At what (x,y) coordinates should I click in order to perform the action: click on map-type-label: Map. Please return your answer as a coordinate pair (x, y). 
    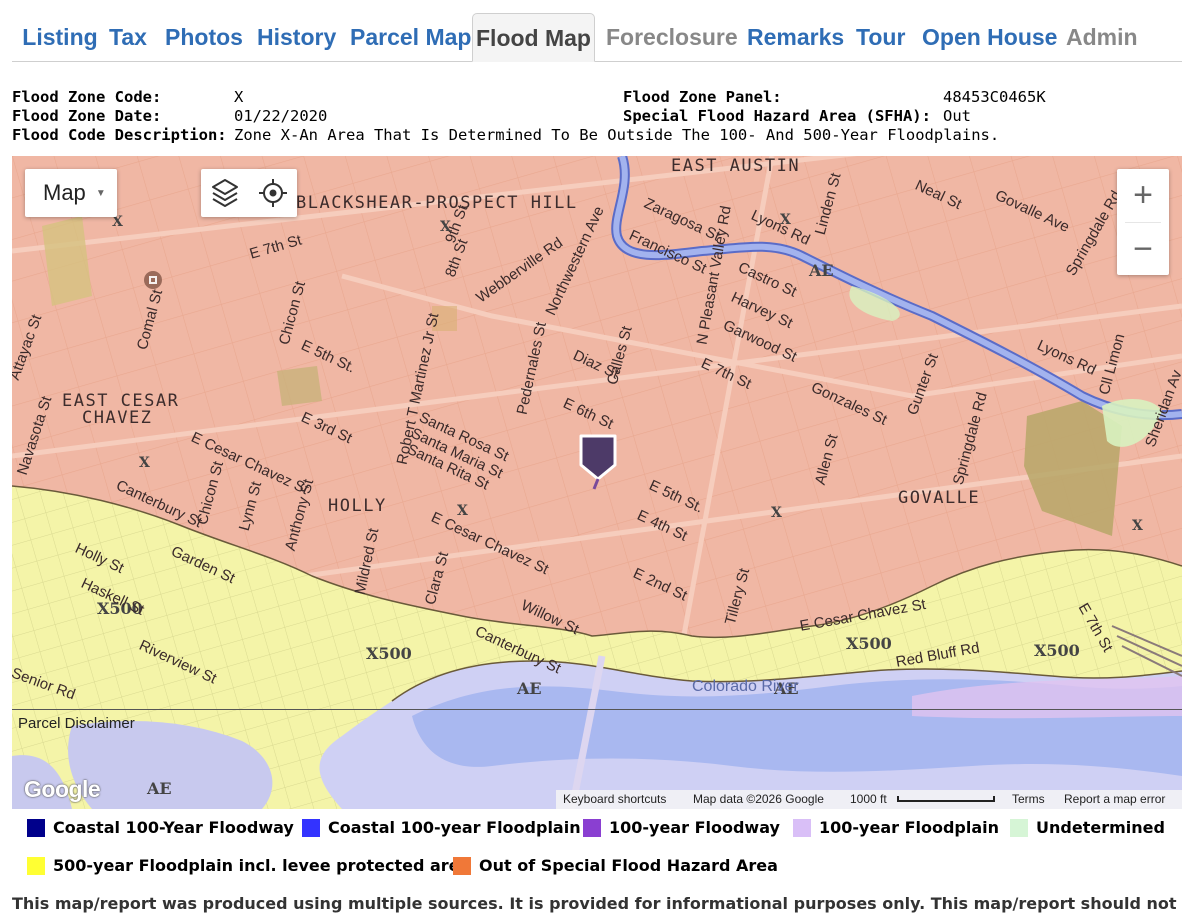
    Looking at the image, I should click on (64, 192).